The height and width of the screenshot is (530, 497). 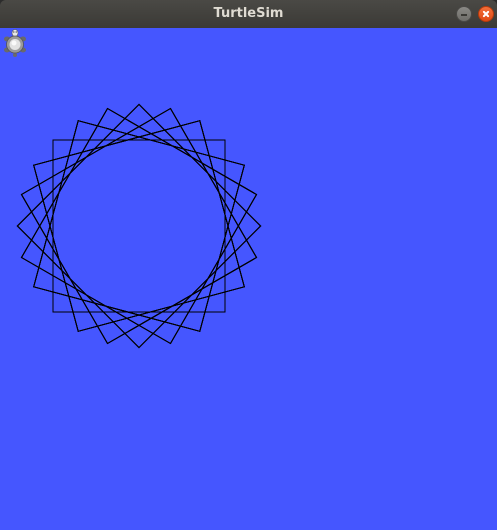 I want to click on minimize-icon, so click(x=464, y=14).